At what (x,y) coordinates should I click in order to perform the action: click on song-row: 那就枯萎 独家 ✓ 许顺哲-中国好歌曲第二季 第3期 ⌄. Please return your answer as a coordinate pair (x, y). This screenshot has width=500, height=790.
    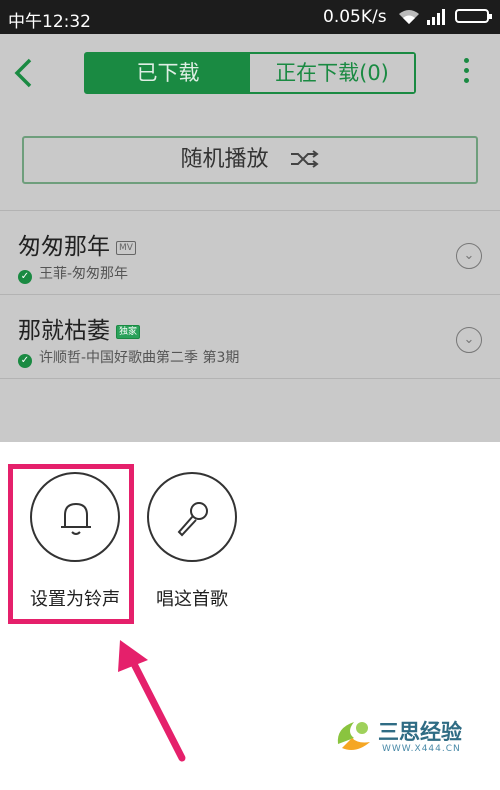
    Looking at the image, I should click on (250, 337).